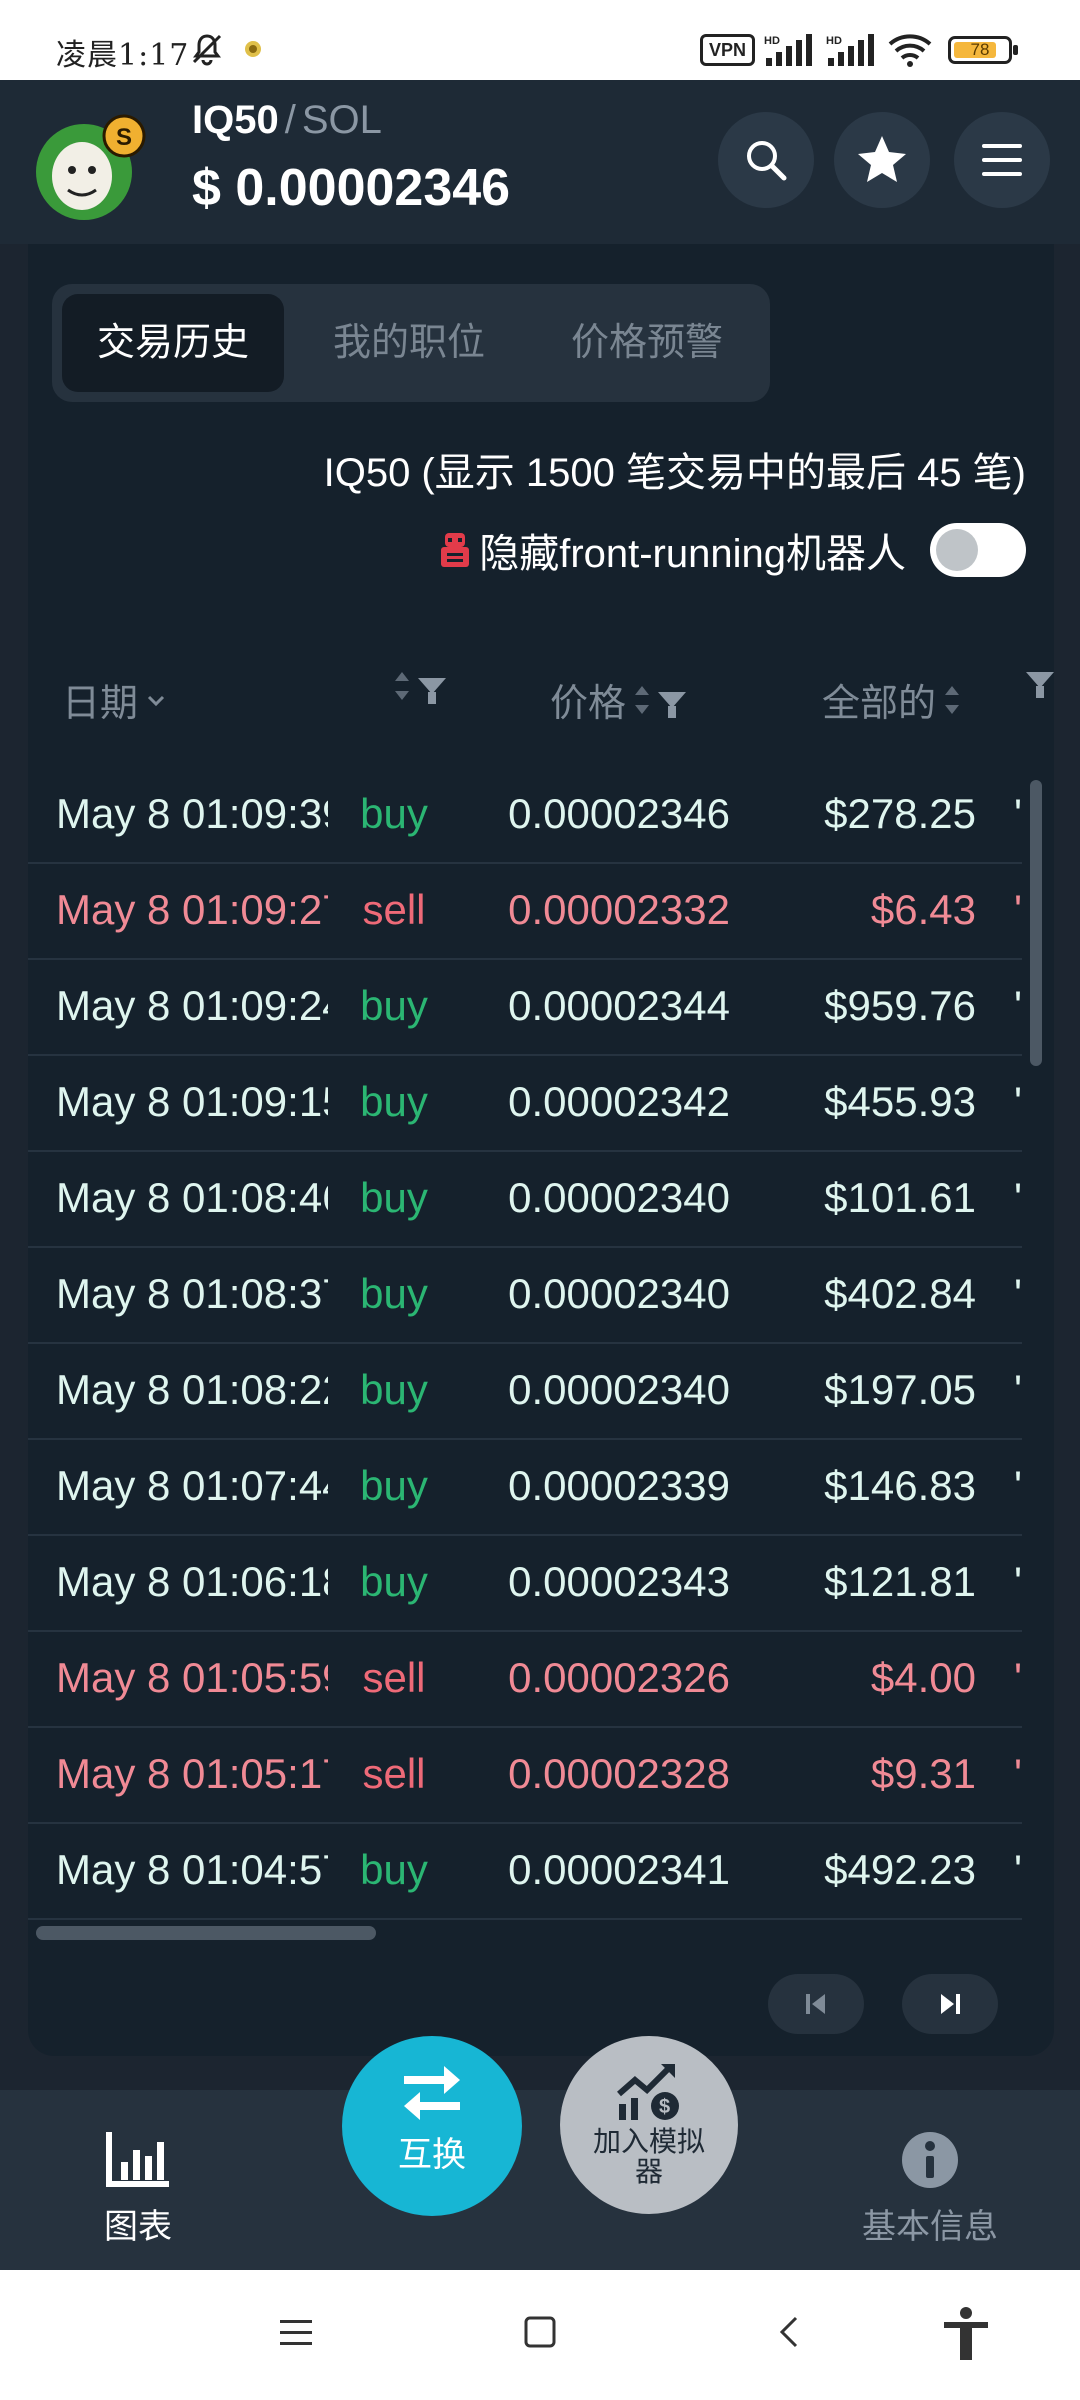  I want to click on column-date: 日期, so click(115, 699).